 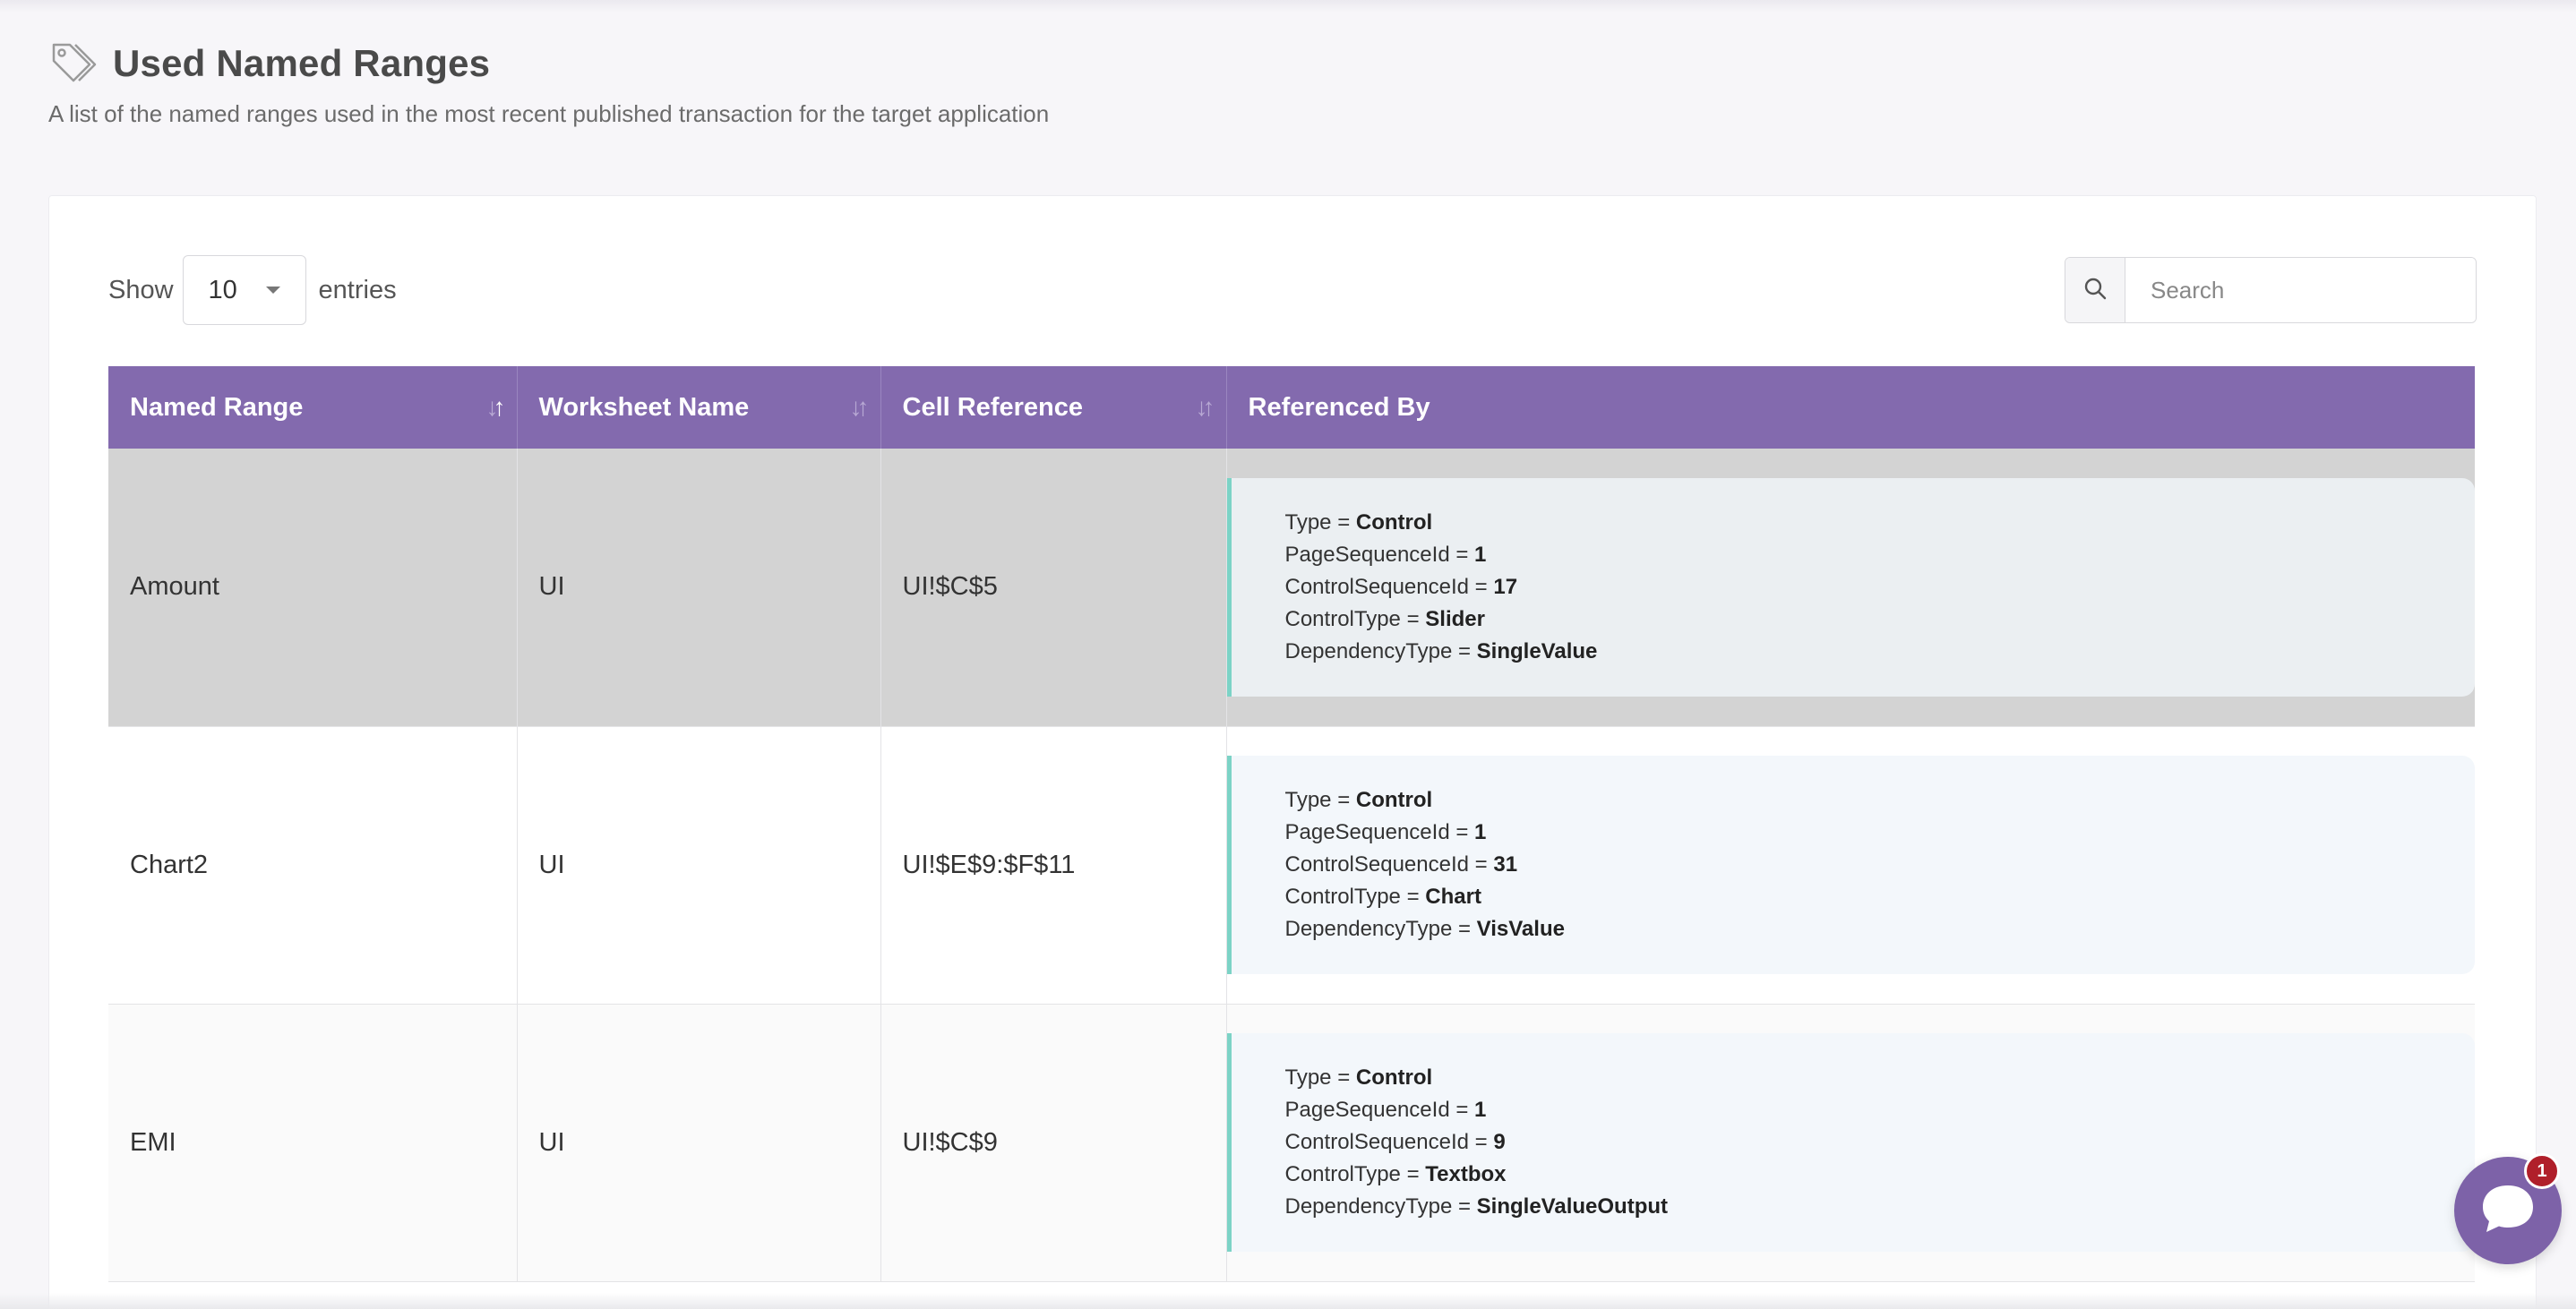 What do you see at coordinates (1053, 588) in the screenshot?
I see `cell-cell-reference: UI!$C$5` at bounding box center [1053, 588].